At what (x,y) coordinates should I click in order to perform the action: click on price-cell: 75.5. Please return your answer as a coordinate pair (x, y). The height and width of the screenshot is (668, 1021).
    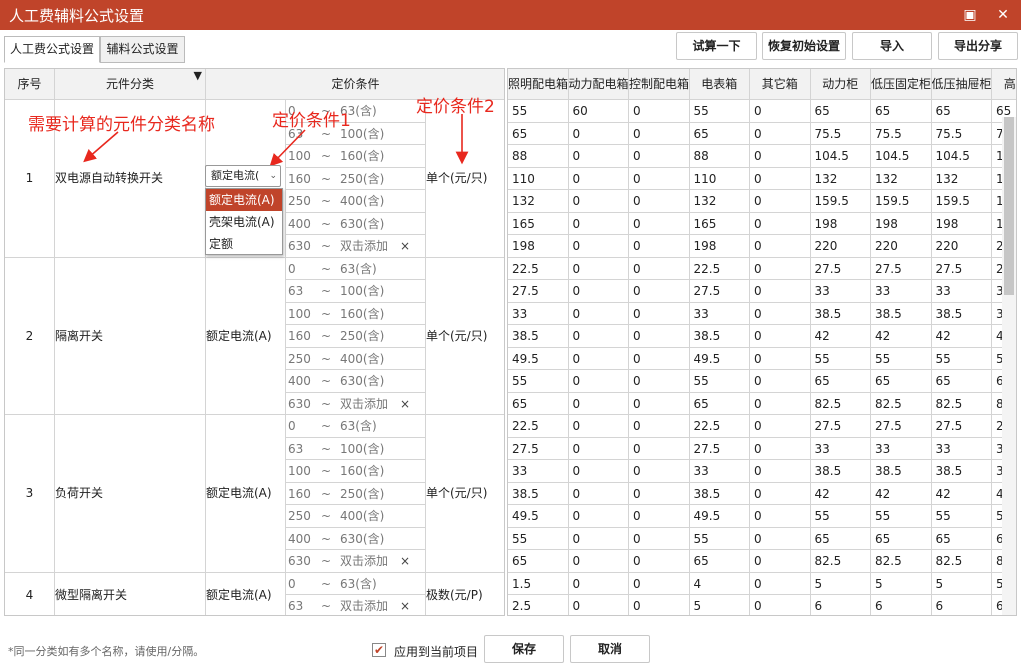
    Looking at the image, I should click on (961, 133).